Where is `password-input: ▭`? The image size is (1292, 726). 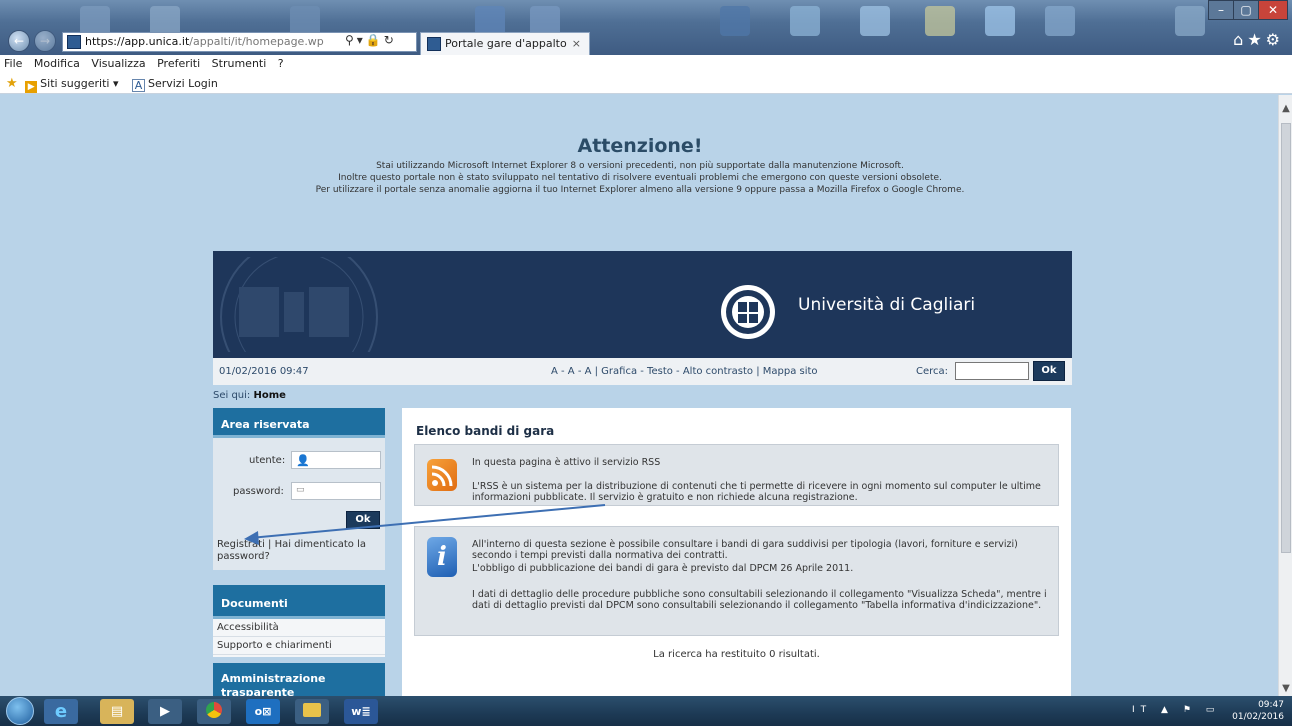 password-input: ▭ is located at coordinates (336, 491).